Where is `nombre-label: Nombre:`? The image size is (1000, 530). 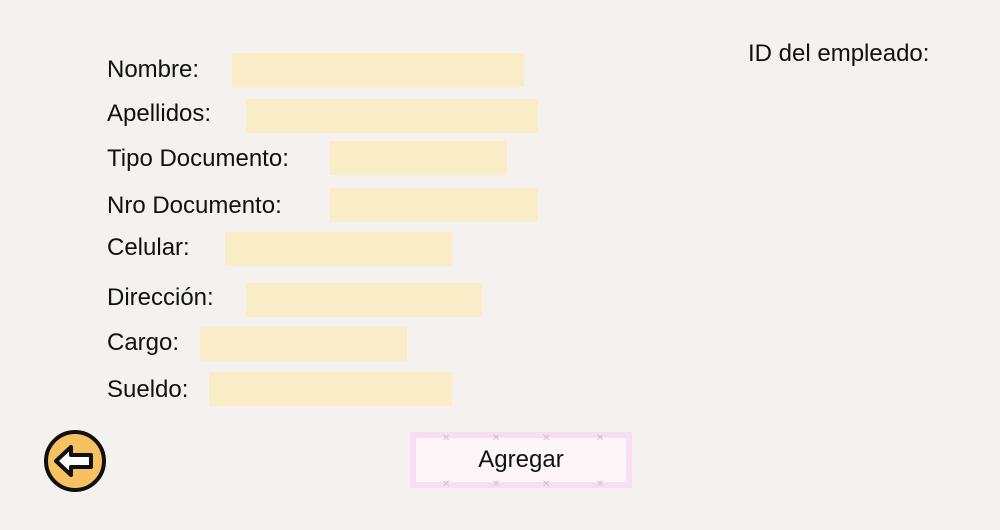
nombre-label: Nombre: is located at coordinates (153, 69).